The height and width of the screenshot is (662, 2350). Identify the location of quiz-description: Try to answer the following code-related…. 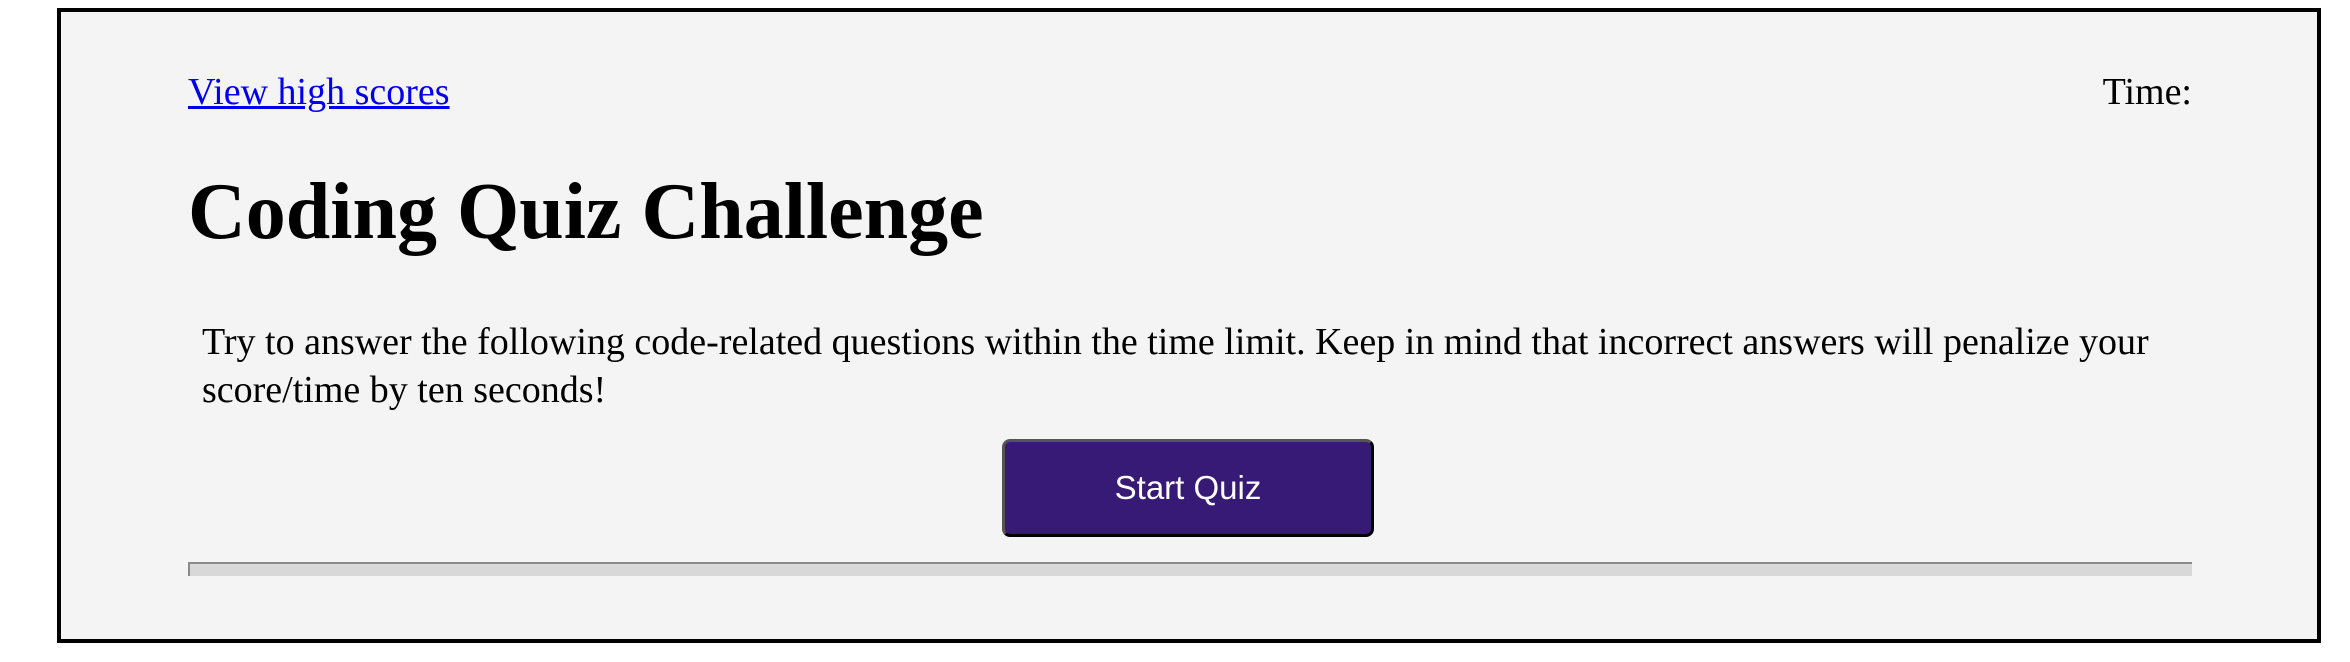
(1175, 366).